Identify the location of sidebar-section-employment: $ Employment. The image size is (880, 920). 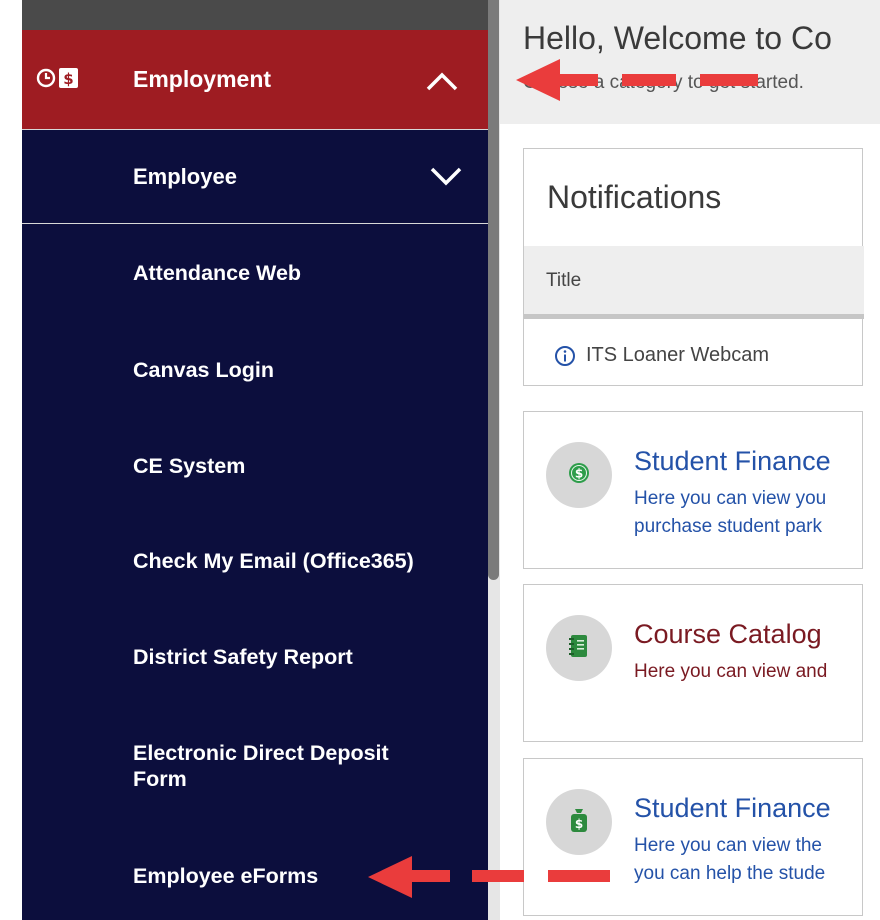
(255, 80).